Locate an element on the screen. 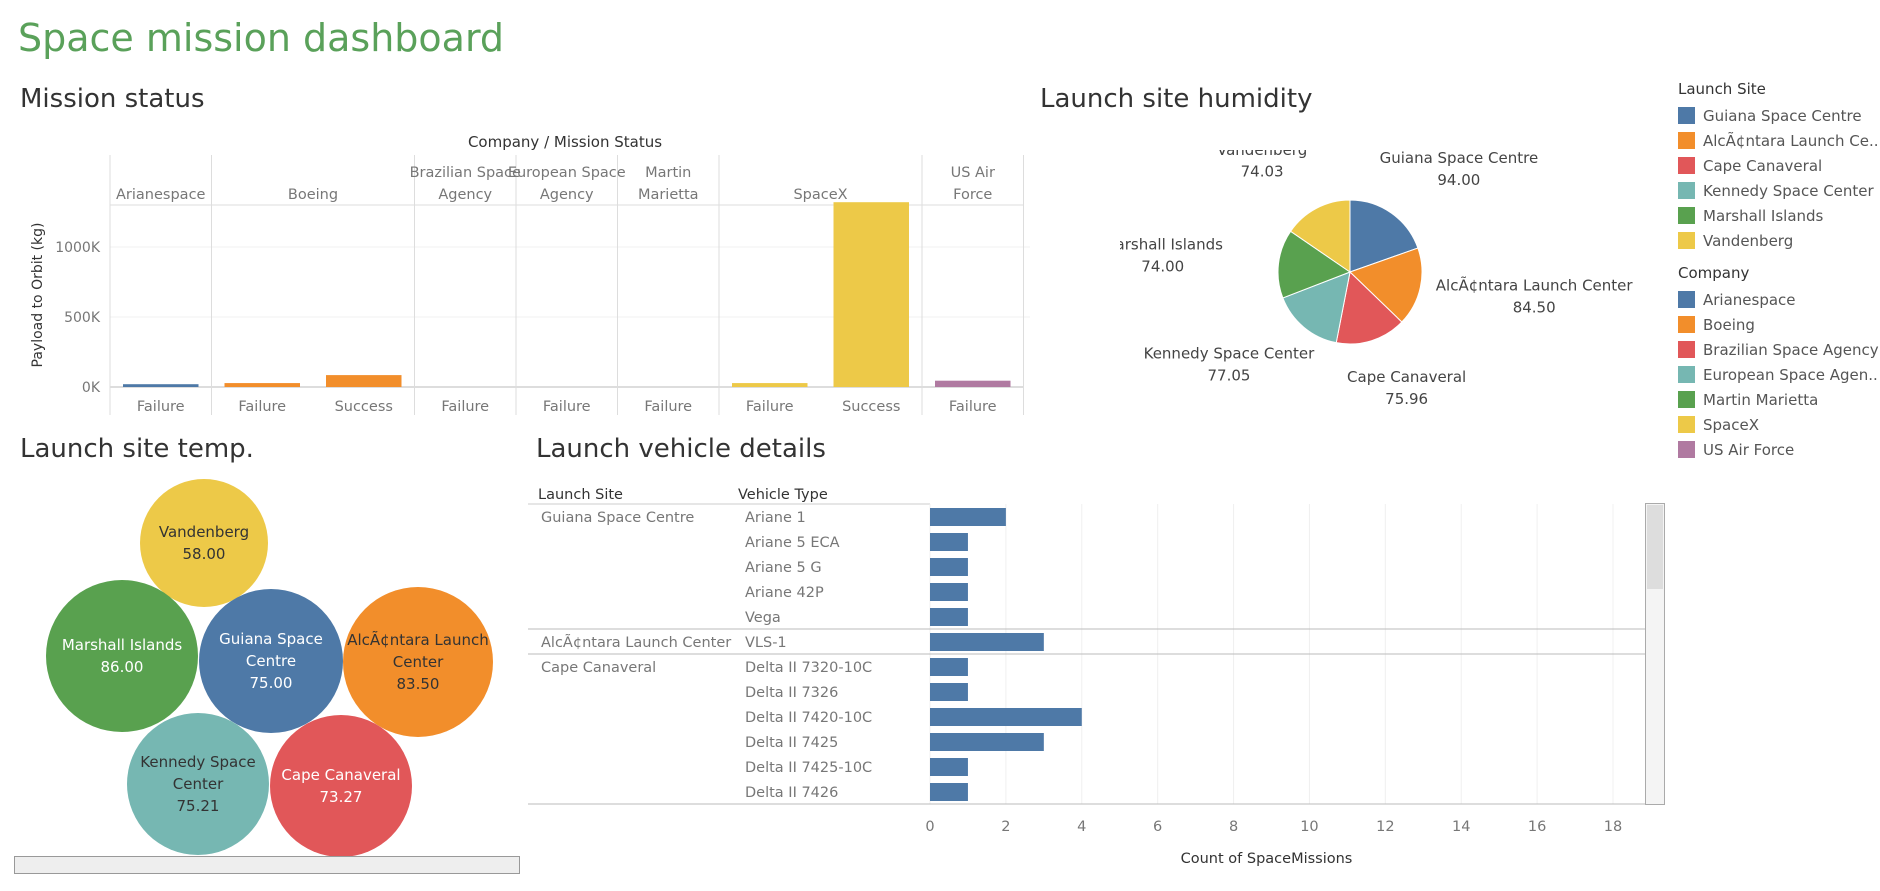 Image resolution: width=1880 pixels, height=891 pixels. legend-launch-site-item: Guiana Space Centre is located at coordinates (1778, 115).